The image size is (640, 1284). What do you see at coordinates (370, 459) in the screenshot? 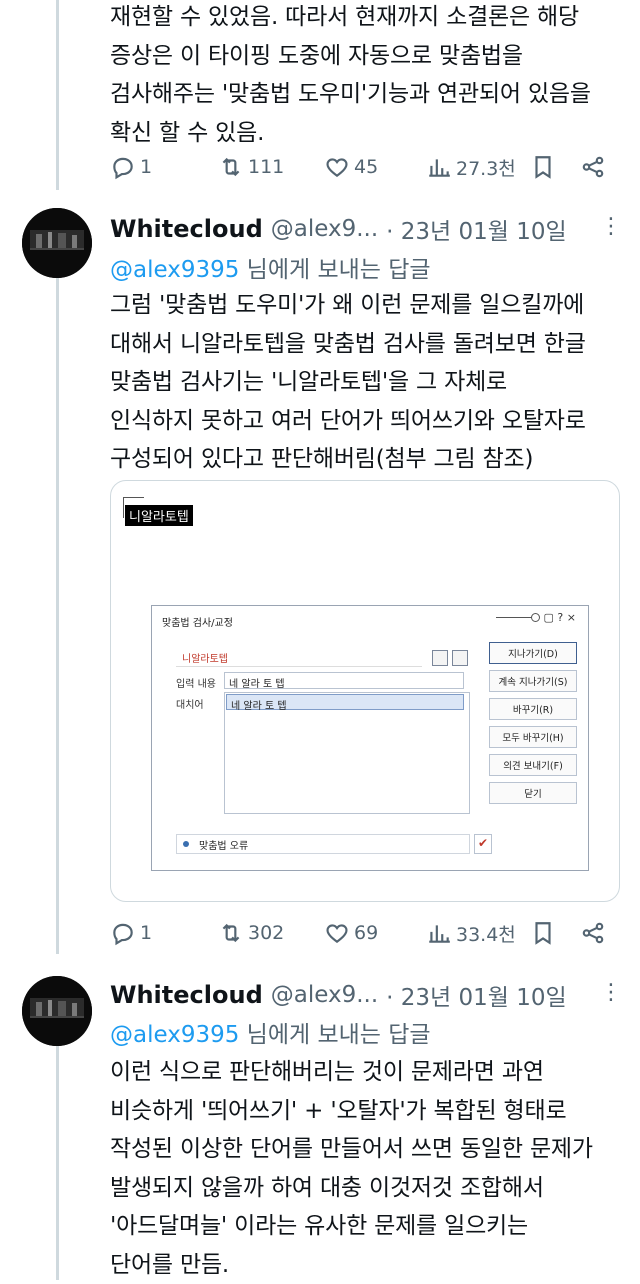
I see `text-line: 구성되어 있다고 판단해버림(첨부 그림 참조)` at bounding box center [370, 459].